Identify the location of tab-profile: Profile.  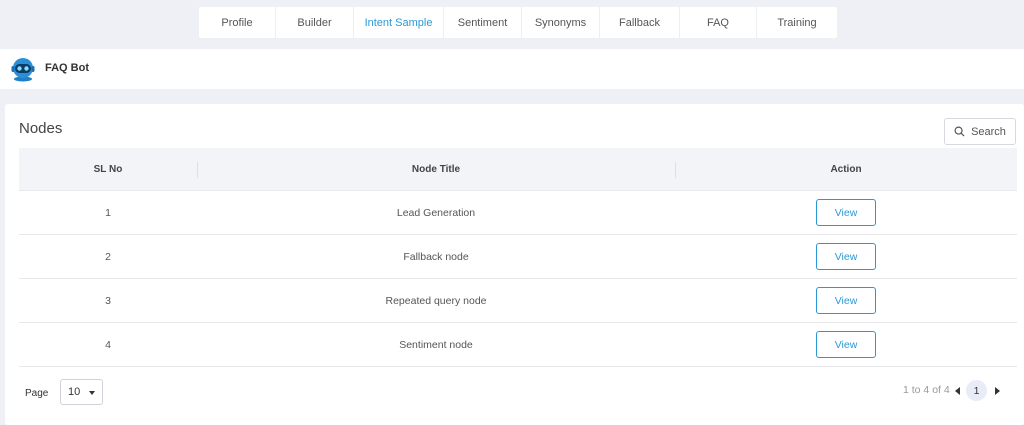
(237, 22).